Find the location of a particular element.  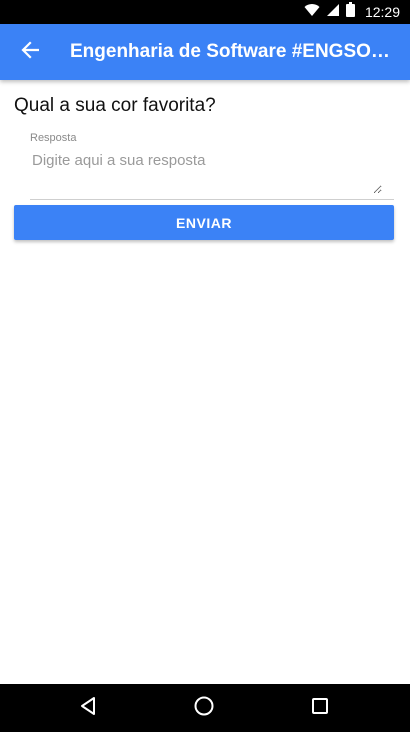

status-icons: 12:29 is located at coordinates (352, 12).